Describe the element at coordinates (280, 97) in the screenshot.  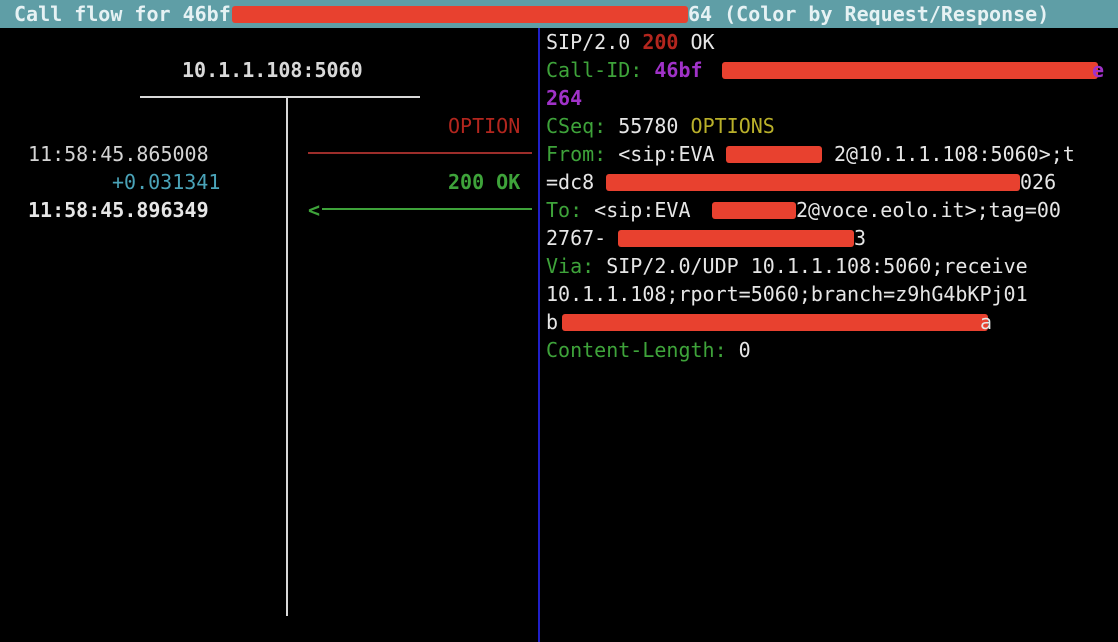
I see `host-header-line` at that location.